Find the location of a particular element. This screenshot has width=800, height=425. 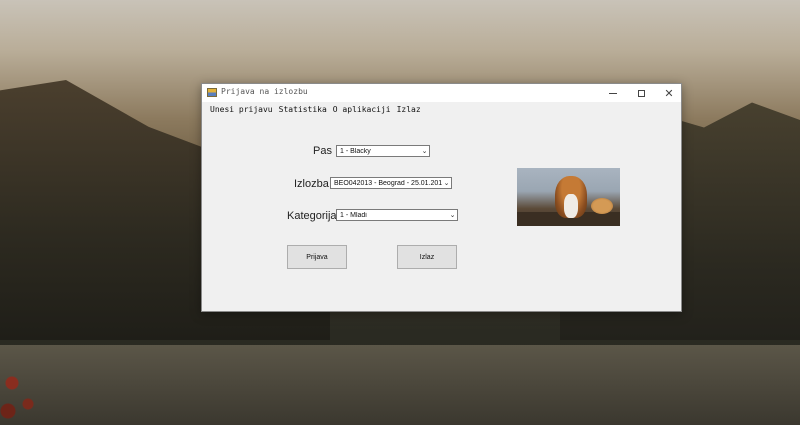

menu-item-o-aplikaciji: O aplikaciji is located at coordinates (362, 109).